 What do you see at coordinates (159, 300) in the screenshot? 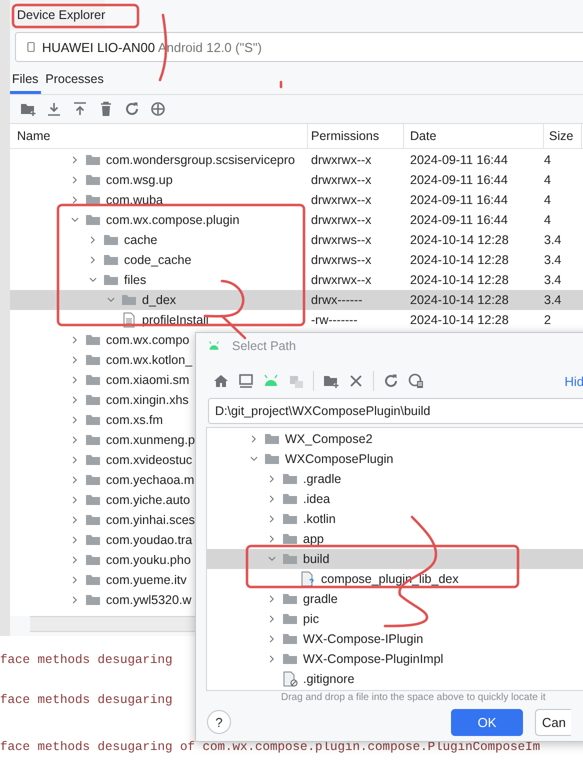
I see `file-name: d_dex` at bounding box center [159, 300].